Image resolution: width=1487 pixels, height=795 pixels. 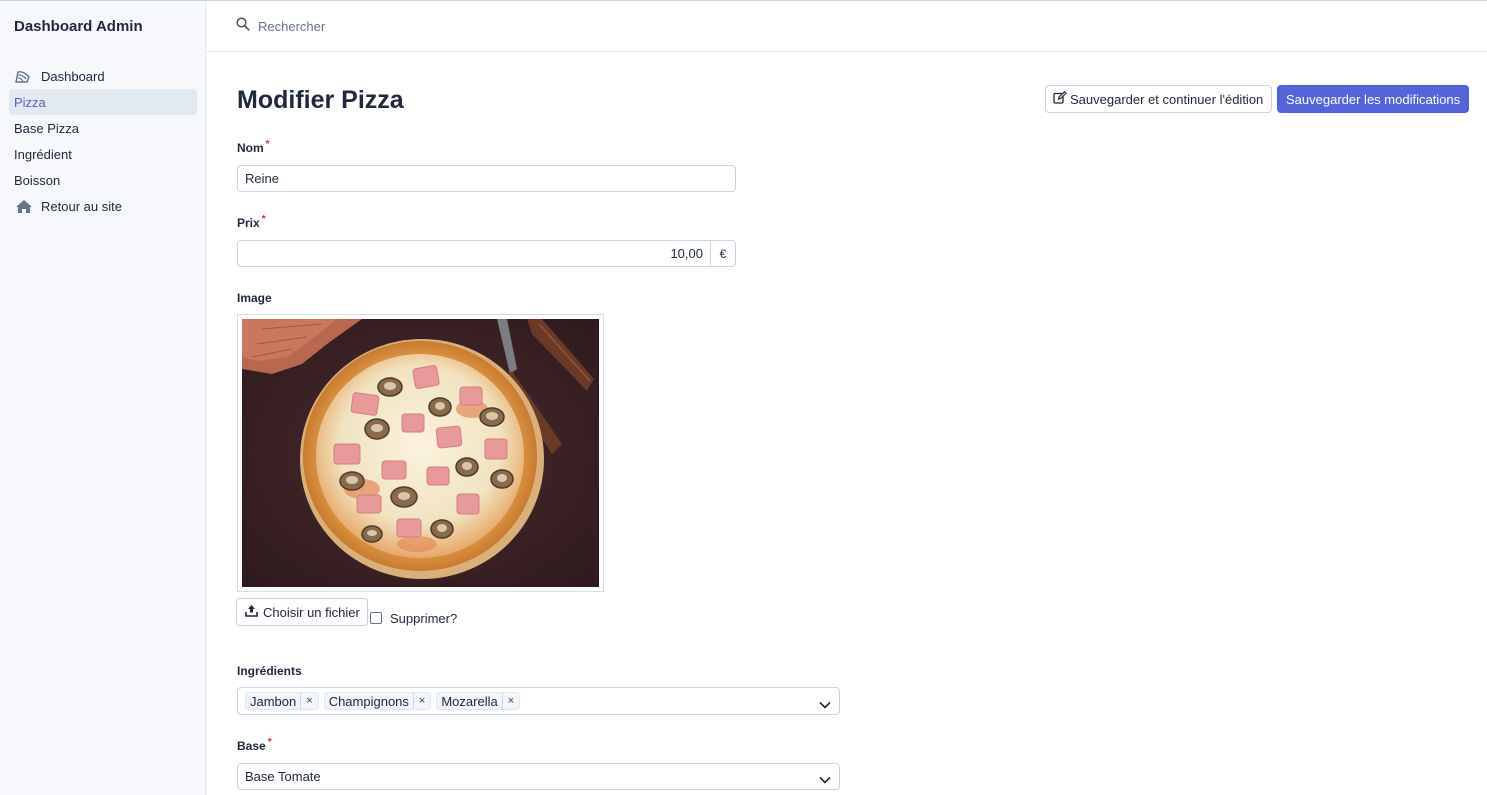 What do you see at coordinates (103, 180) in the screenshot?
I see `sidebar-item-boisson: Boisson` at bounding box center [103, 180].